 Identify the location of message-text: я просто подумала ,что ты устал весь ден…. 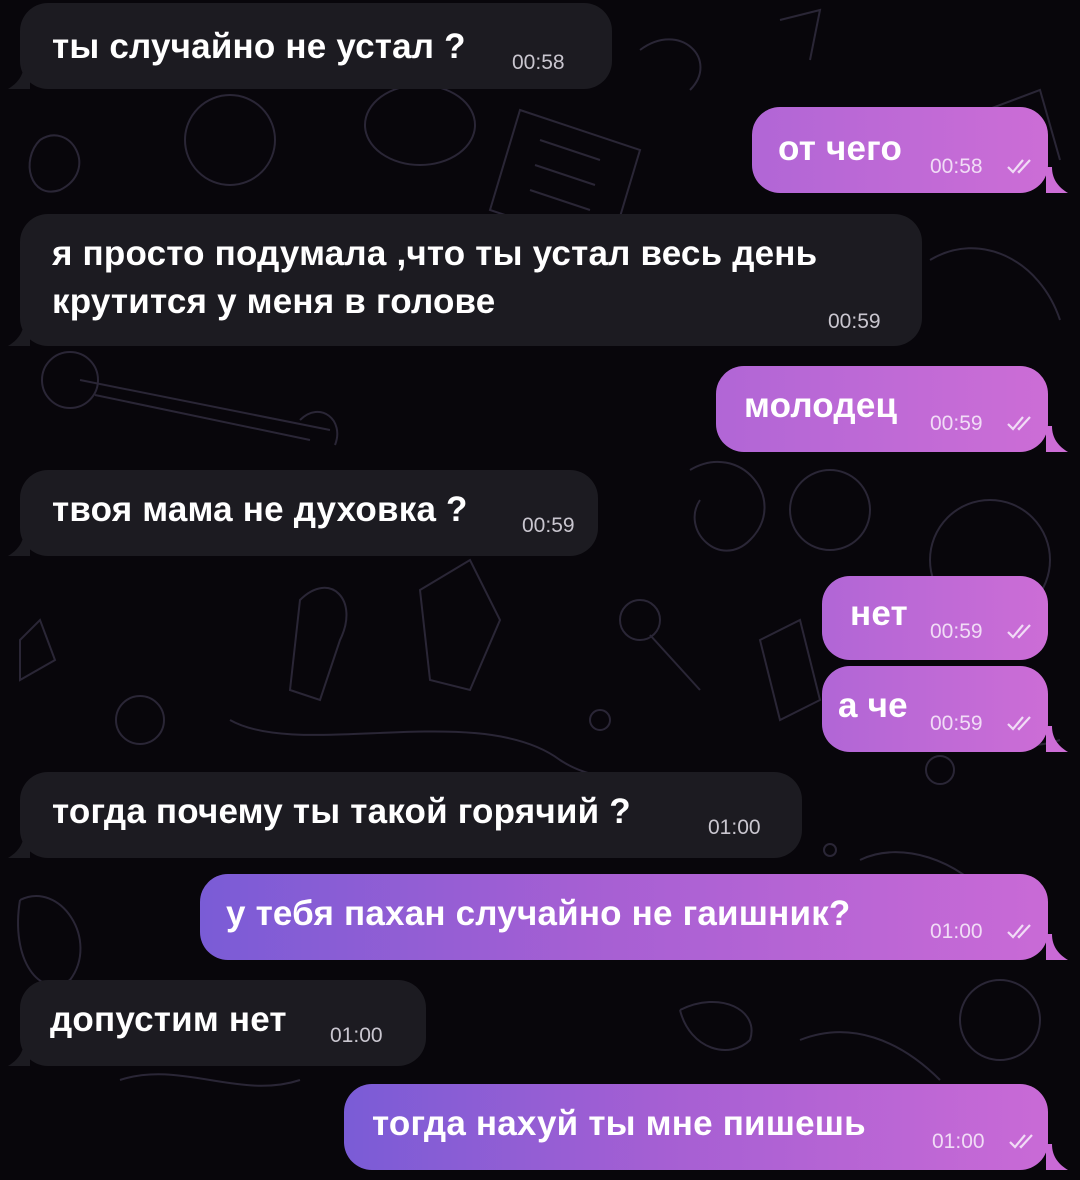
(435, 253).